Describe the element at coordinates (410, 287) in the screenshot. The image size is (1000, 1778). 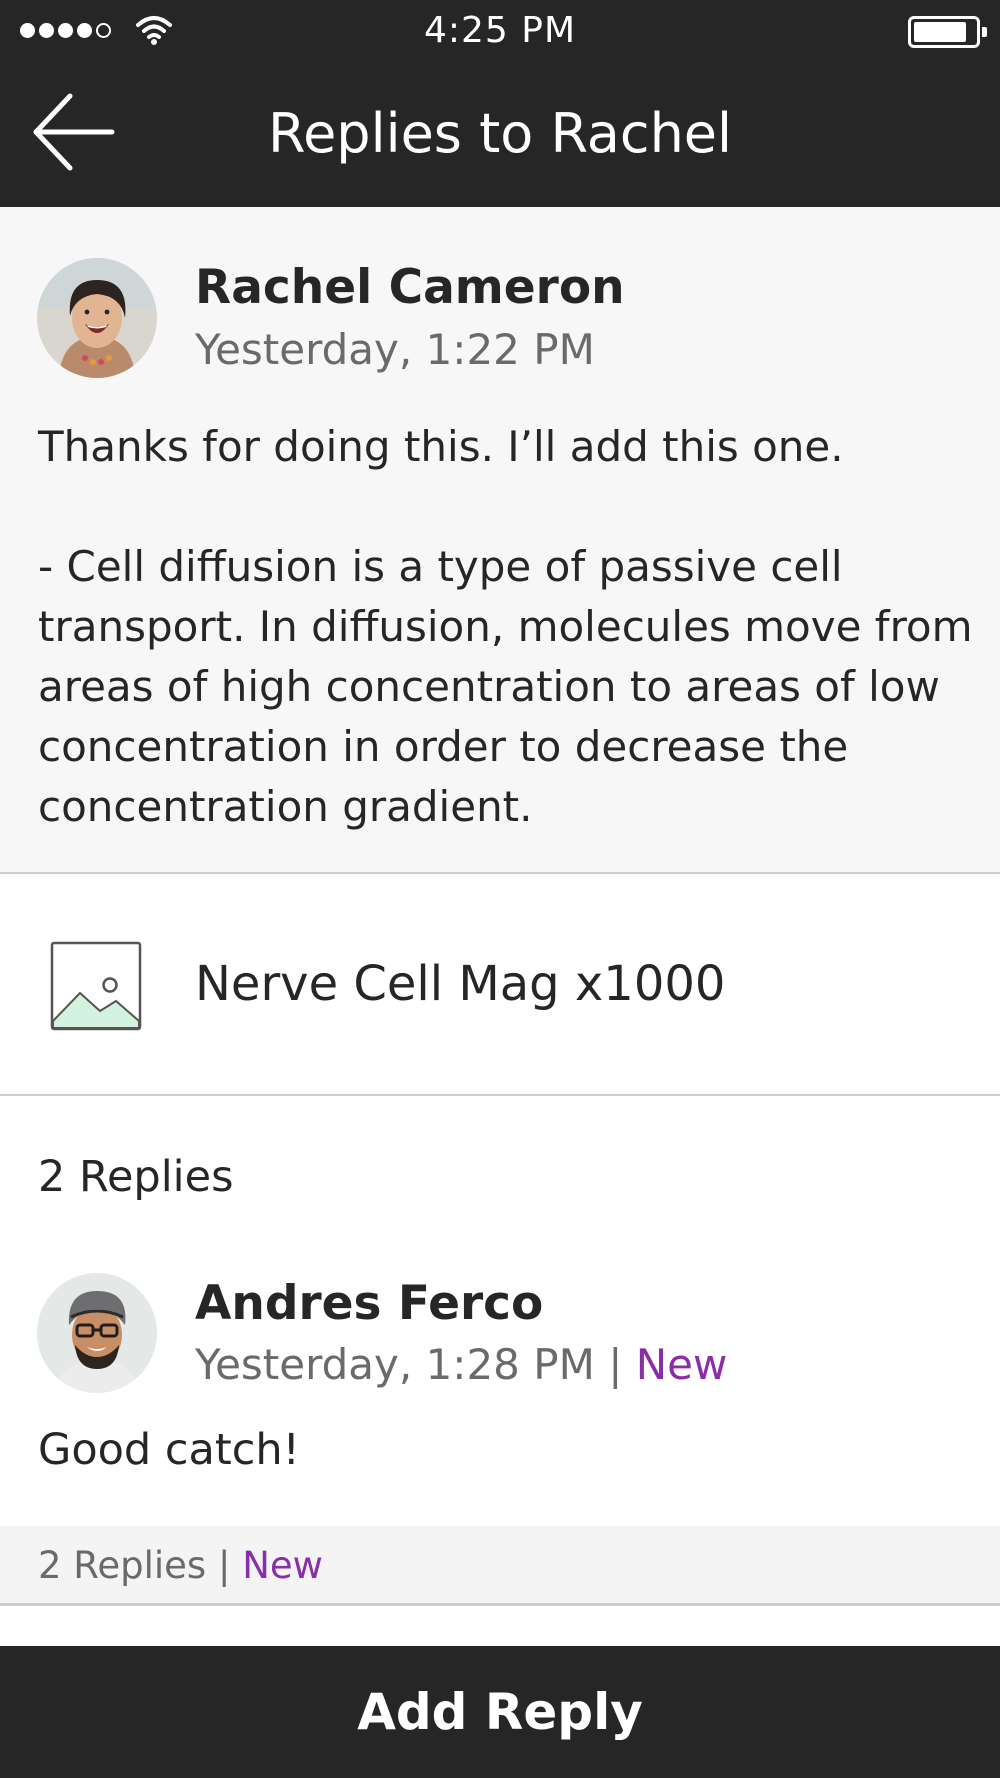
I see `author-name: Rachel Cameron` at that location.